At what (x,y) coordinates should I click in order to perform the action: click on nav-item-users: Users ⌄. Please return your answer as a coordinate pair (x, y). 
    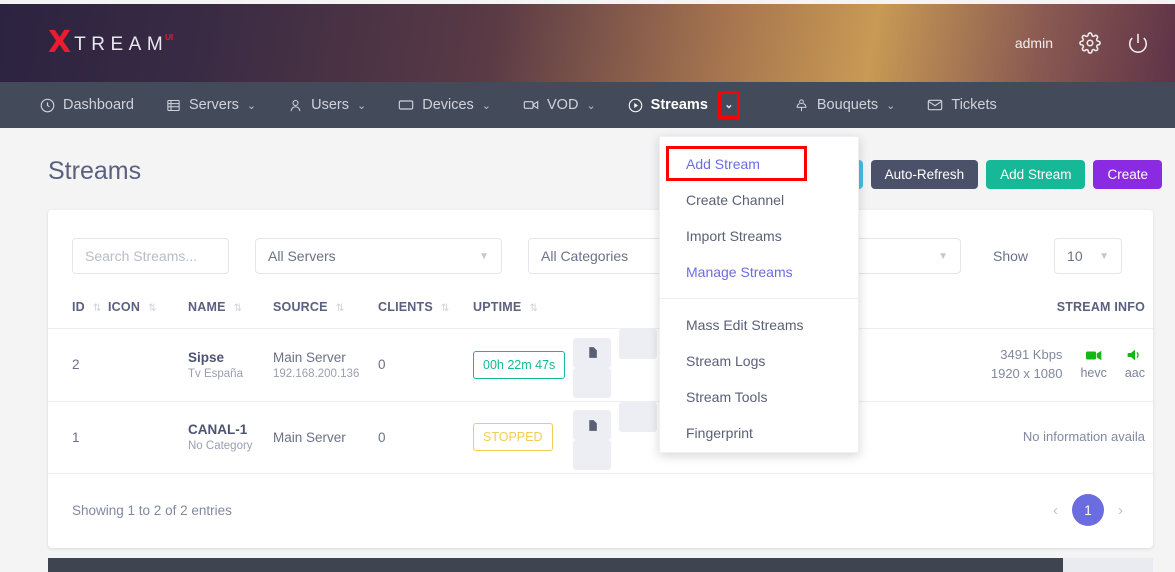
    Looking at the image, I should click on (327, 105).